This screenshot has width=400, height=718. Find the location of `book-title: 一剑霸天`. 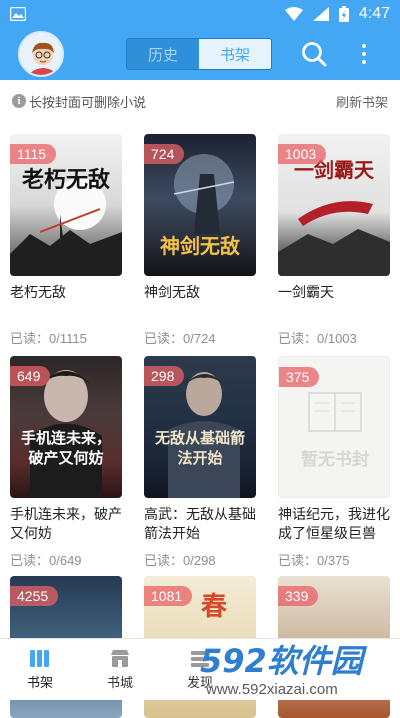

book-title: 一剑霸天 is located at coordinates (306, 293).